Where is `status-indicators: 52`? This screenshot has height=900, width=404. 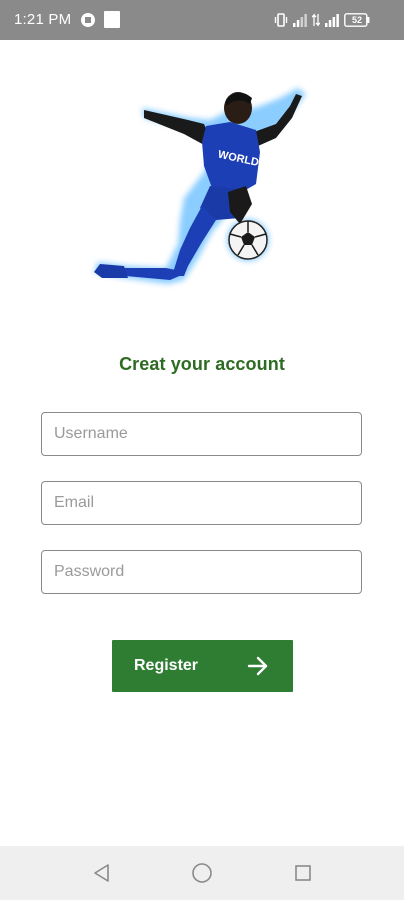
status-indicators: 52 is located at coordinates (333, 20).